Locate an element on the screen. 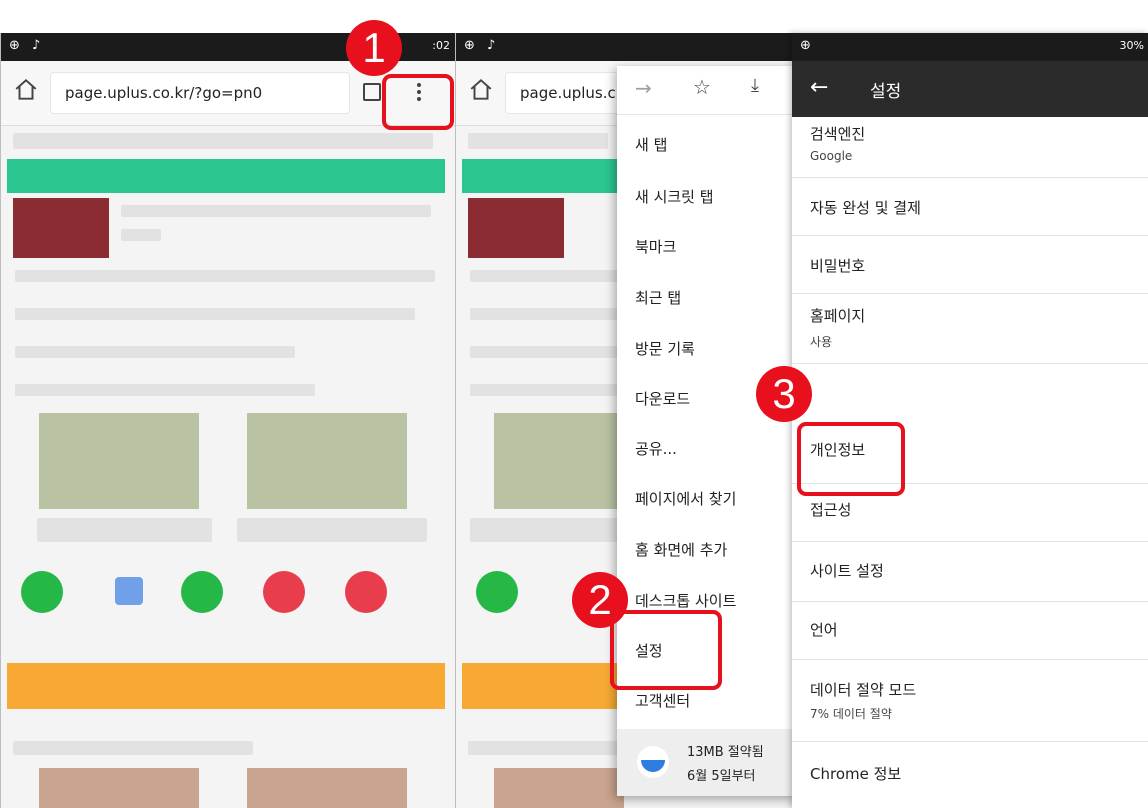  settings-row-homepage: 홈페이지 사용 is located at coordinates (970, 328).